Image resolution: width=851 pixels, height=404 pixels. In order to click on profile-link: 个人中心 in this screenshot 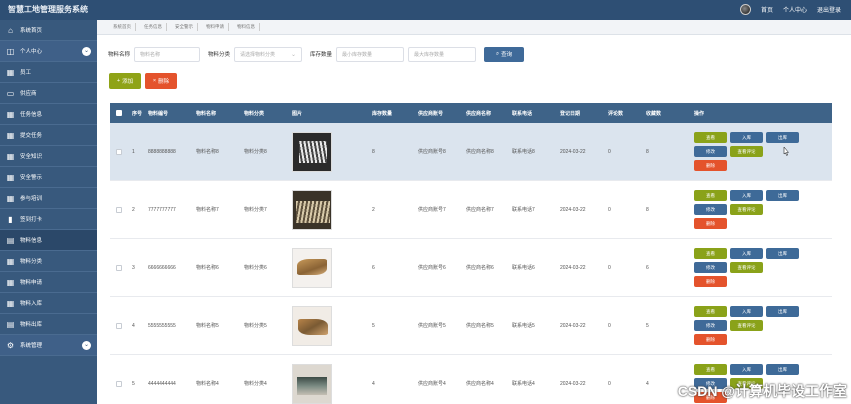, I will do `click(795, 9)`.